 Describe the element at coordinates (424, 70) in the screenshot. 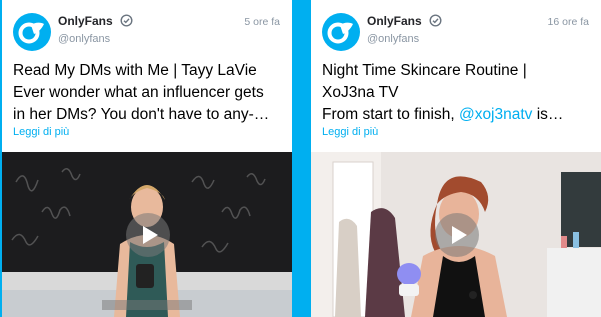

I see `post-text-line: Night Time Skincare Routine |` at that location.